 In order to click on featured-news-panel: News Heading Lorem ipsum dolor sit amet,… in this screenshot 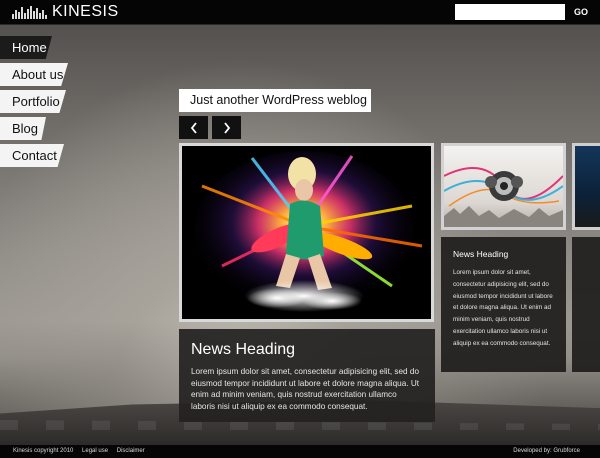, I will do `click(307, 375)`.